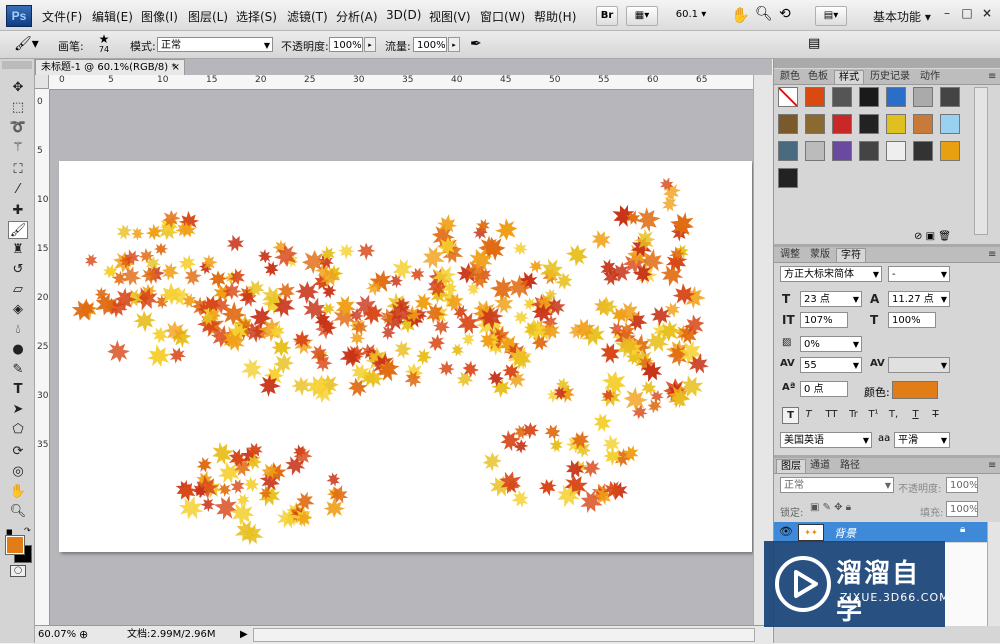  Describe the element at coordinates (17, 65) in the screenshot. I see `tools-panel-grip` at that location.